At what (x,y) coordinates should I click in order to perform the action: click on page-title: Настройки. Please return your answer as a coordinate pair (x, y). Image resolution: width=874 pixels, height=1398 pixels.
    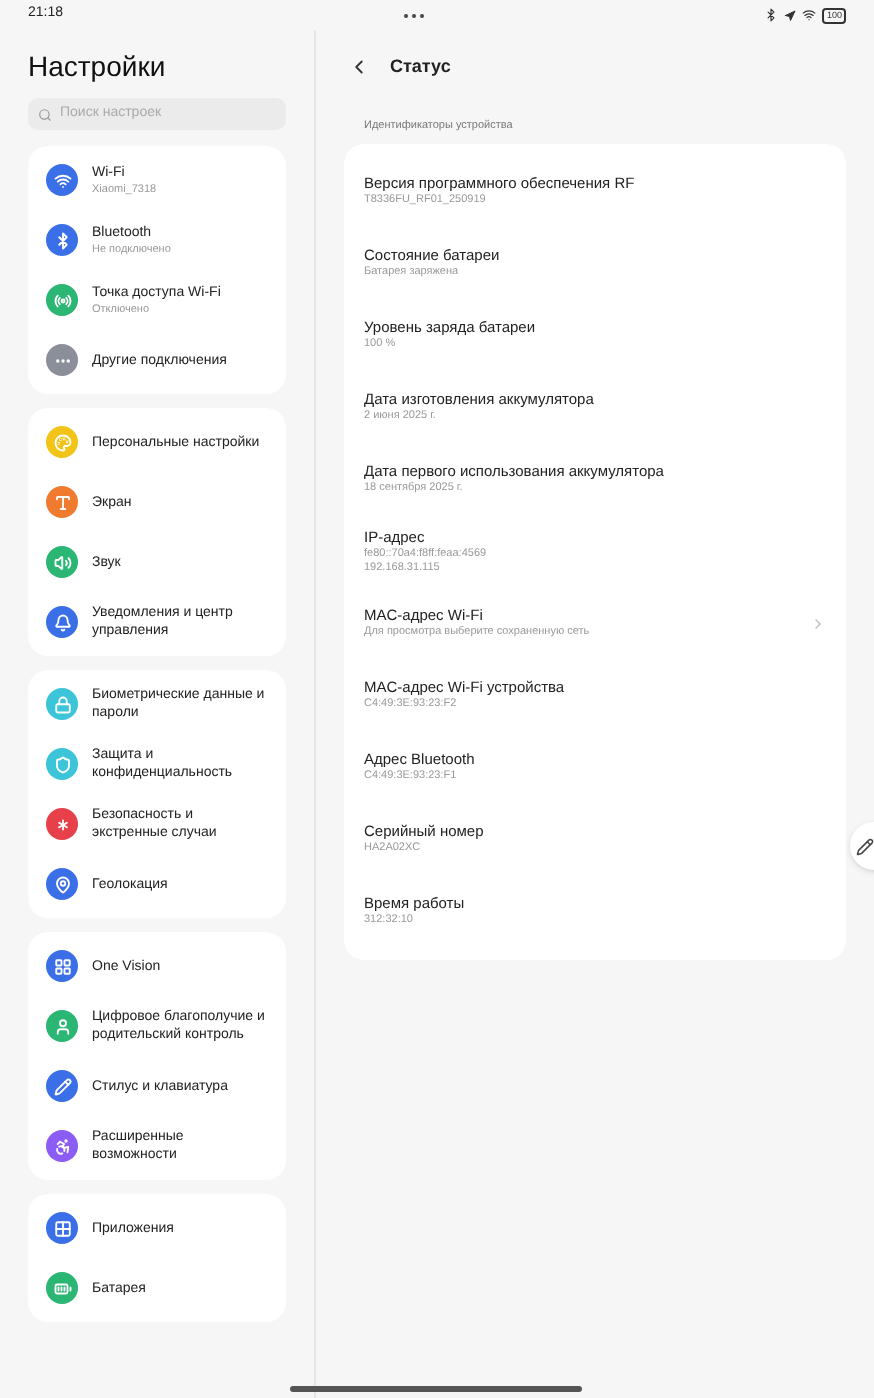
    Looking at the image, I should click on (98, 67).